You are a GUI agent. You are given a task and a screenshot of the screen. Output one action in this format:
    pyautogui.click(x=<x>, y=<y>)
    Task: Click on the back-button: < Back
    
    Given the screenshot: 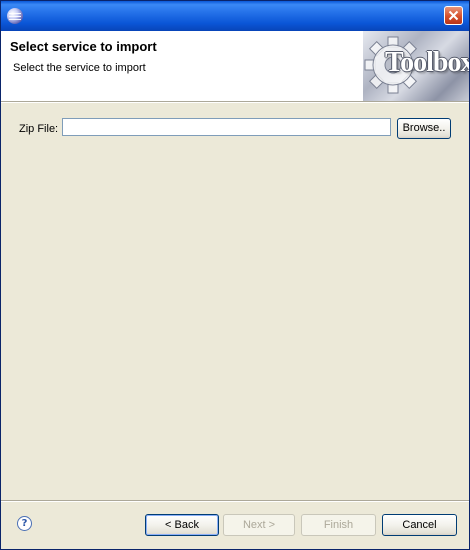 What is the action you would take?
    pyautogui.click(x=182, y=525)
    